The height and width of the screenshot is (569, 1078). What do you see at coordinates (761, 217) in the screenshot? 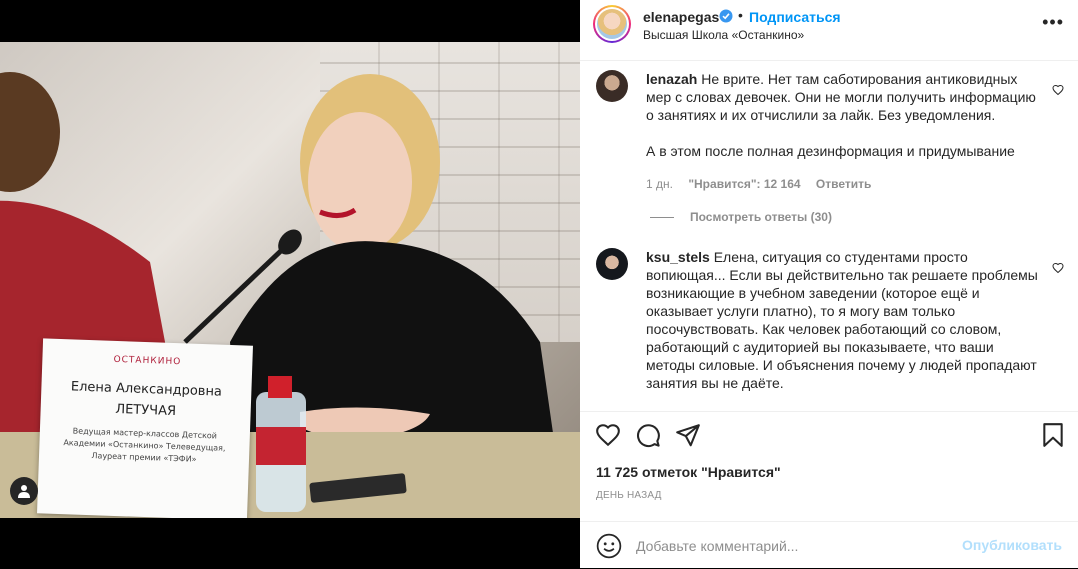
I see `view-replies-label: Посмотреть ответы (30)` at bounding box center [761, 217].